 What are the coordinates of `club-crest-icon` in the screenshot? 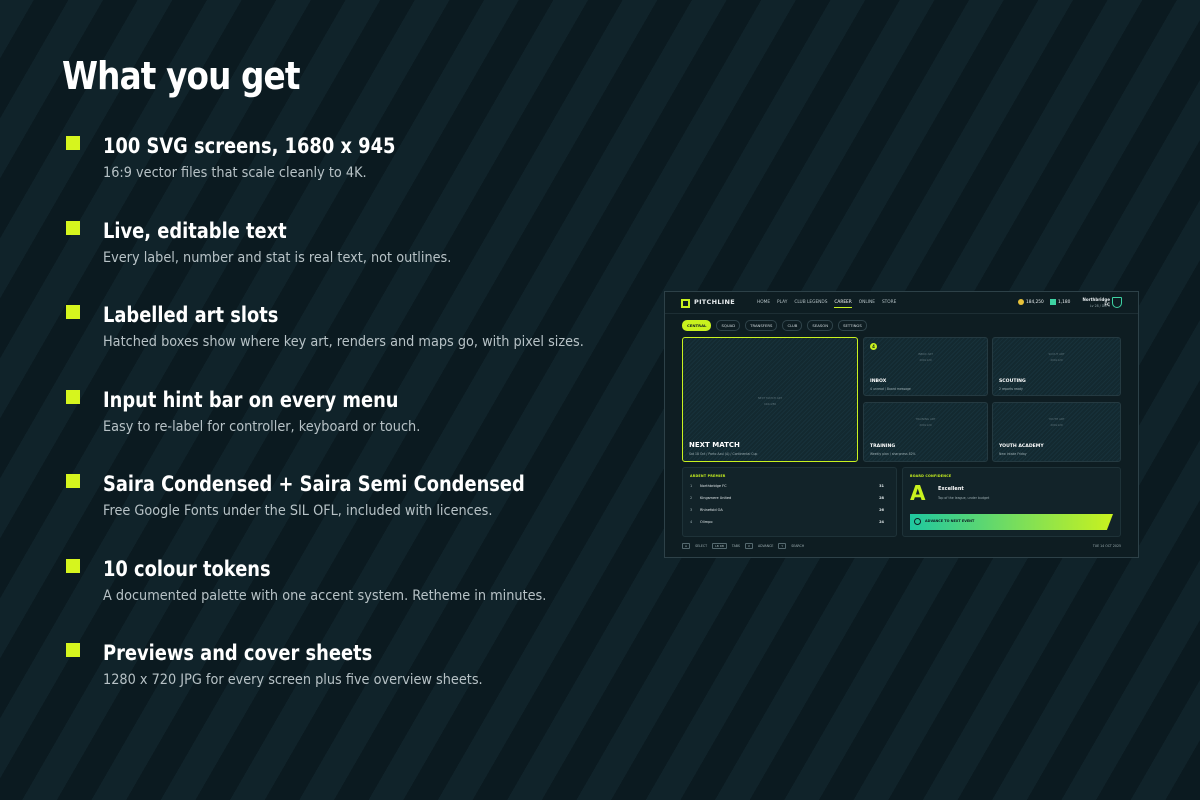 It's located at (1117, 302).